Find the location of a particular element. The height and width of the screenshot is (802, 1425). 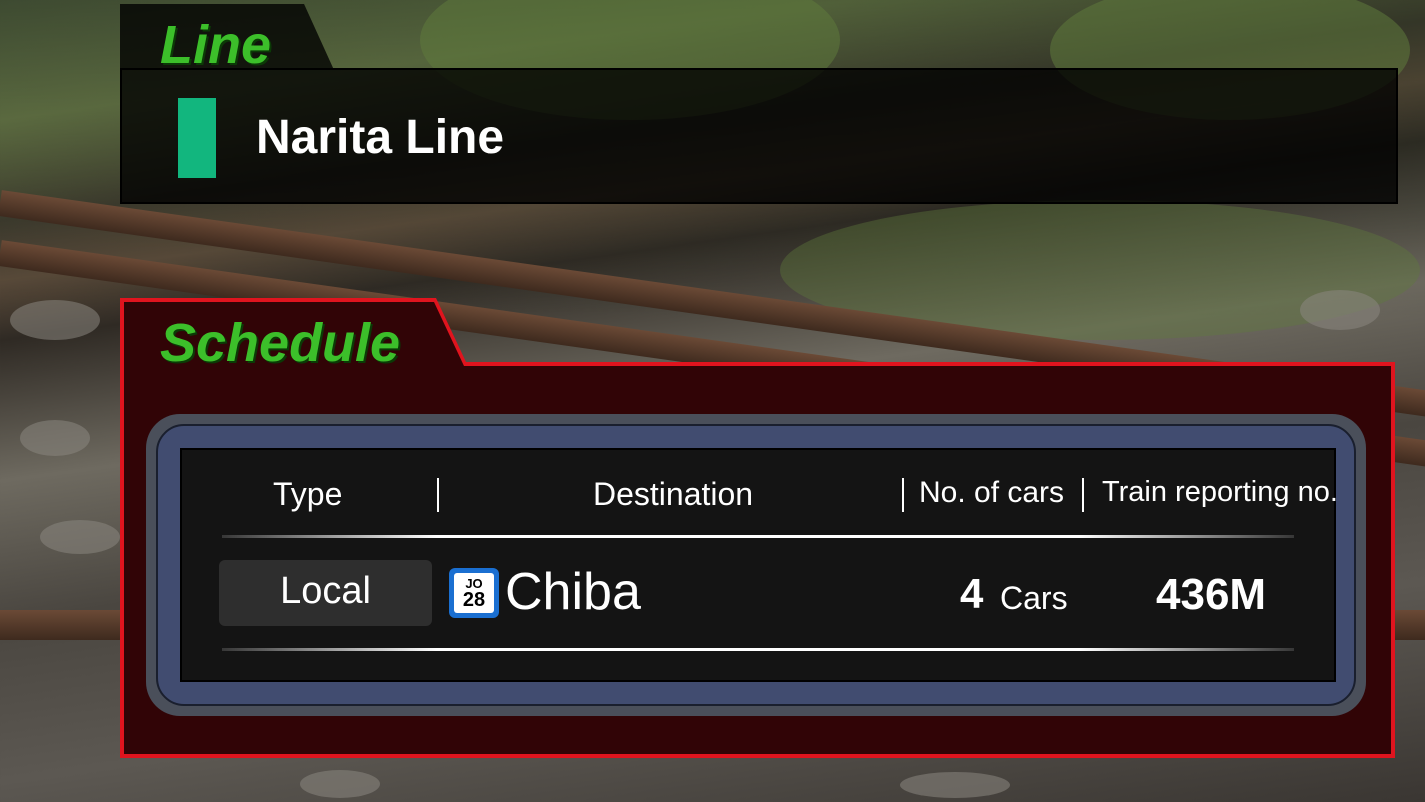

line-name: Narita Line is located at coordinates (380, 137).